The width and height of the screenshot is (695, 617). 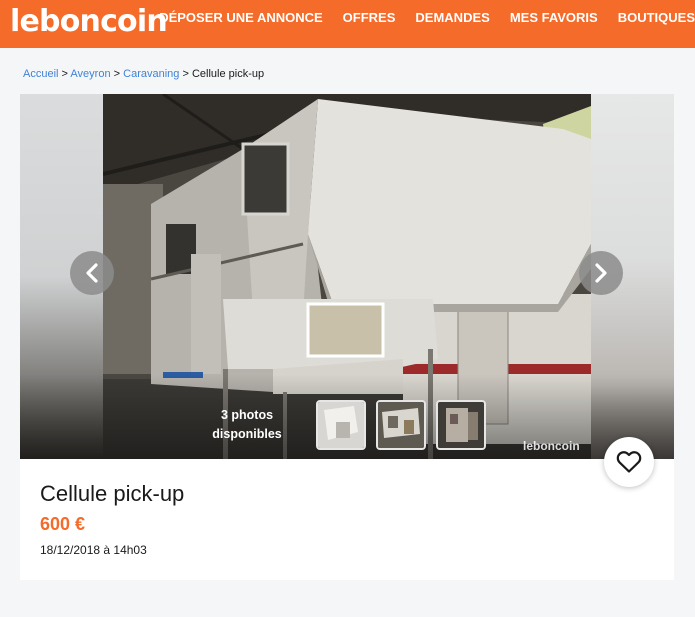 I want to click on nav-demandes: DEMANDES, so click(x=452, y=24).